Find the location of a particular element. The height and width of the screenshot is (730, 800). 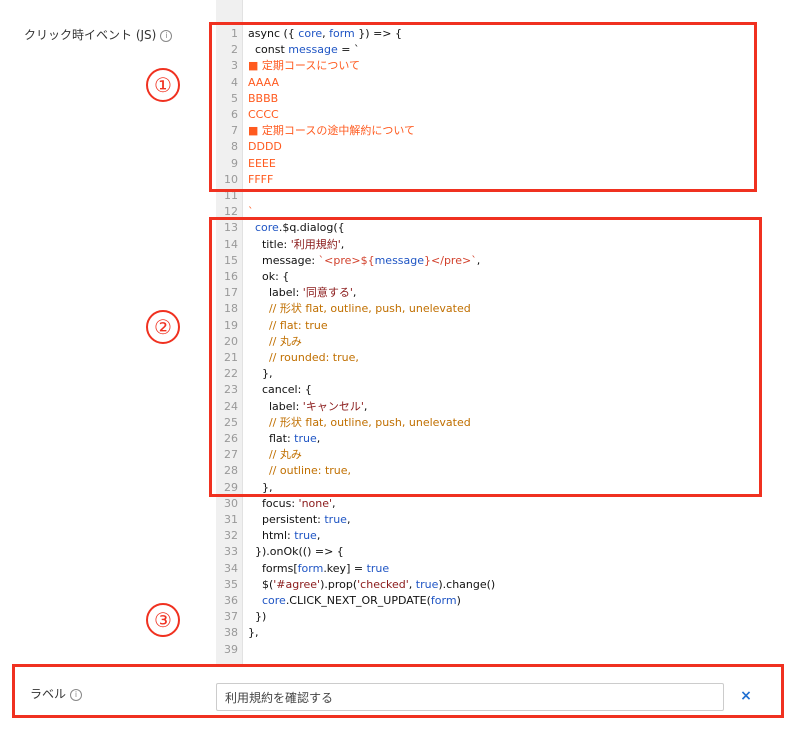

code-token: }) is located at coordinates (257, 617).